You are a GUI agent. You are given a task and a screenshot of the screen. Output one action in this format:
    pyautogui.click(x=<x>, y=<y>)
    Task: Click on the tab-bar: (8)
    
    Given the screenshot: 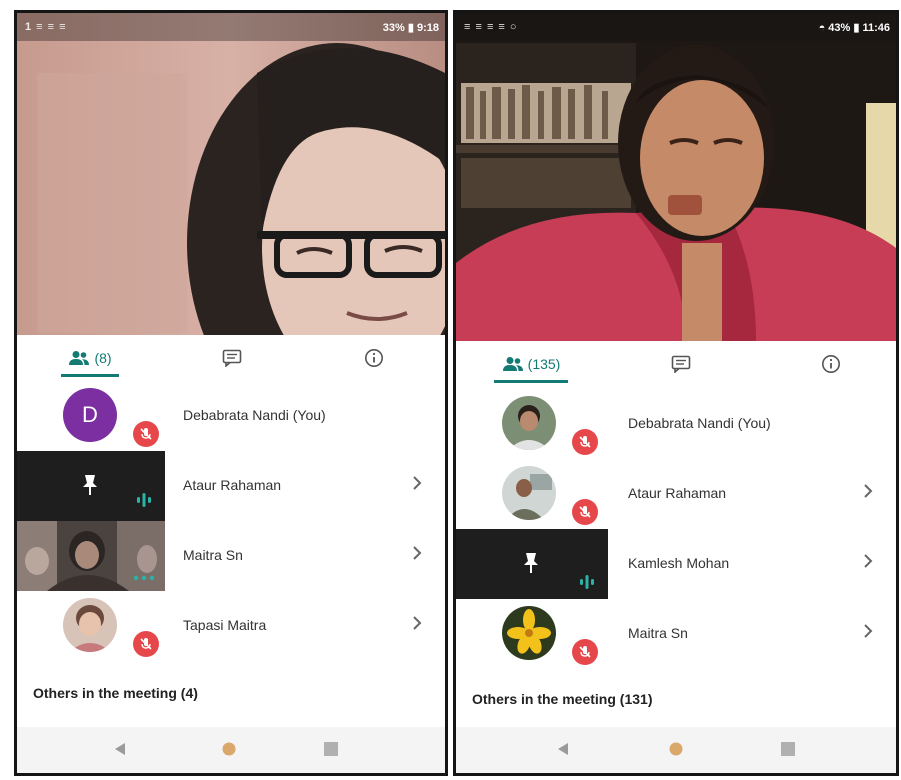 What is the action you would take?
    pyautogui.click(x=231, y=358)
    